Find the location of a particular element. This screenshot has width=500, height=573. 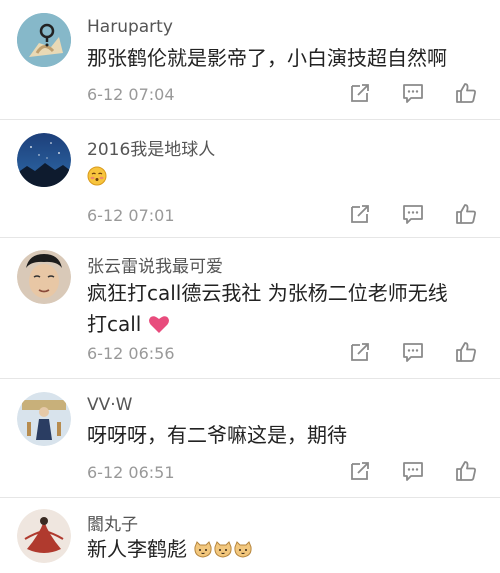

comment-item: 闟丸子 新人李鹤彪 is located at coordinates (250, 535).